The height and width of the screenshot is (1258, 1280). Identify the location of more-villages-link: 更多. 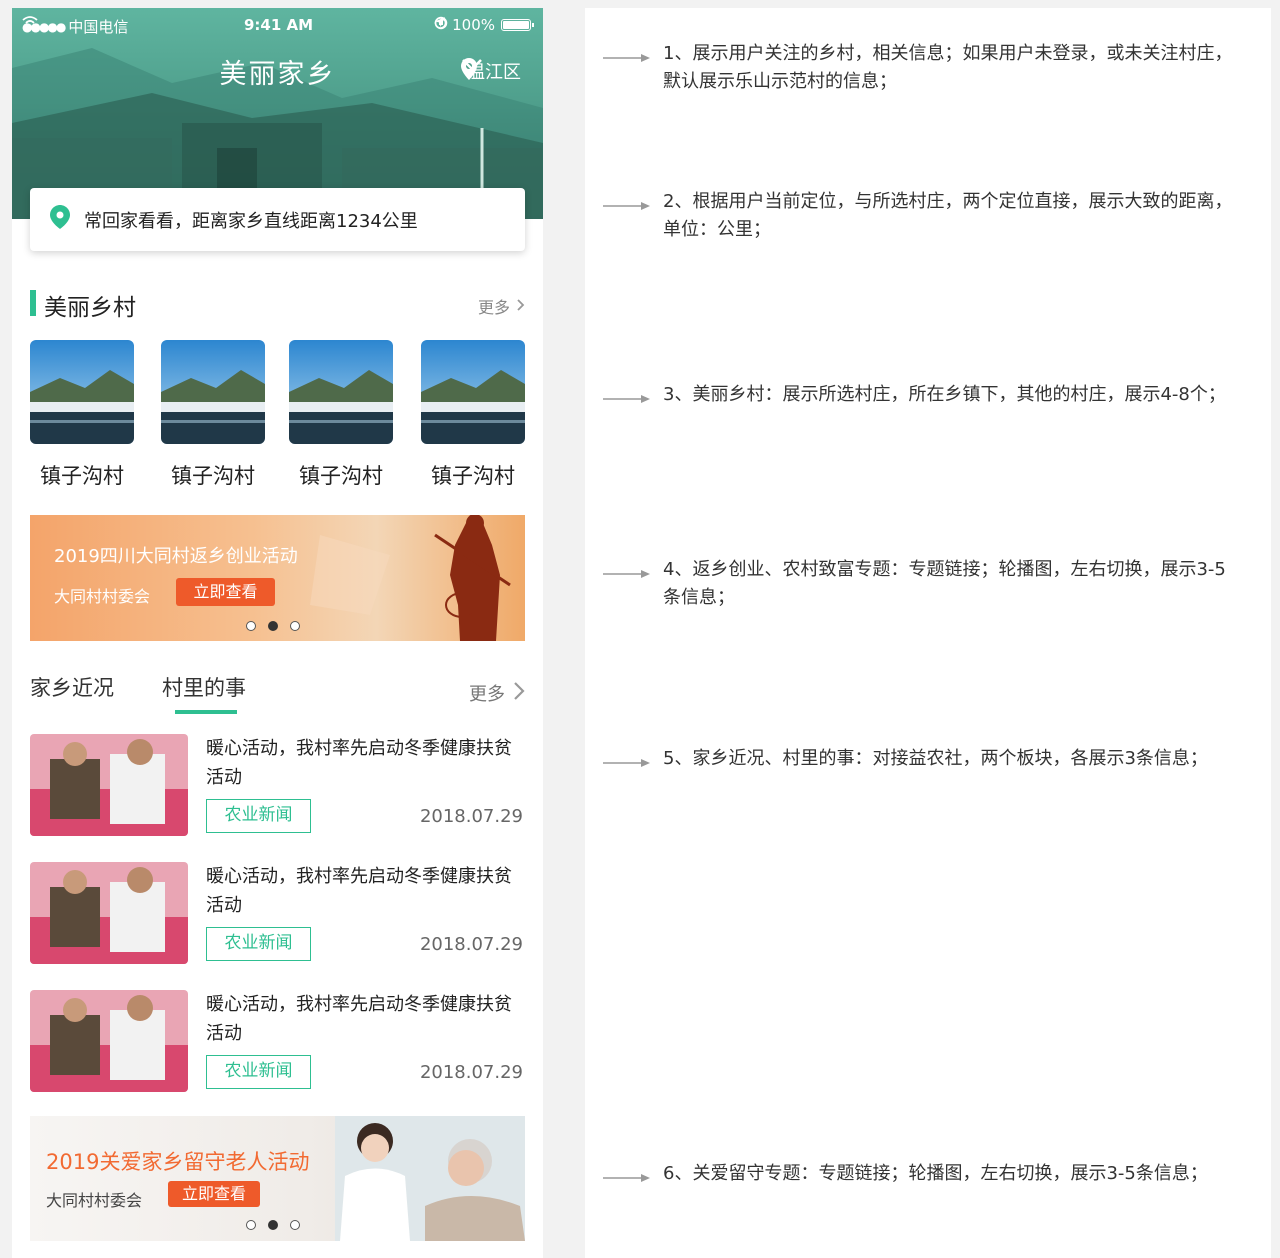
(501, 306).